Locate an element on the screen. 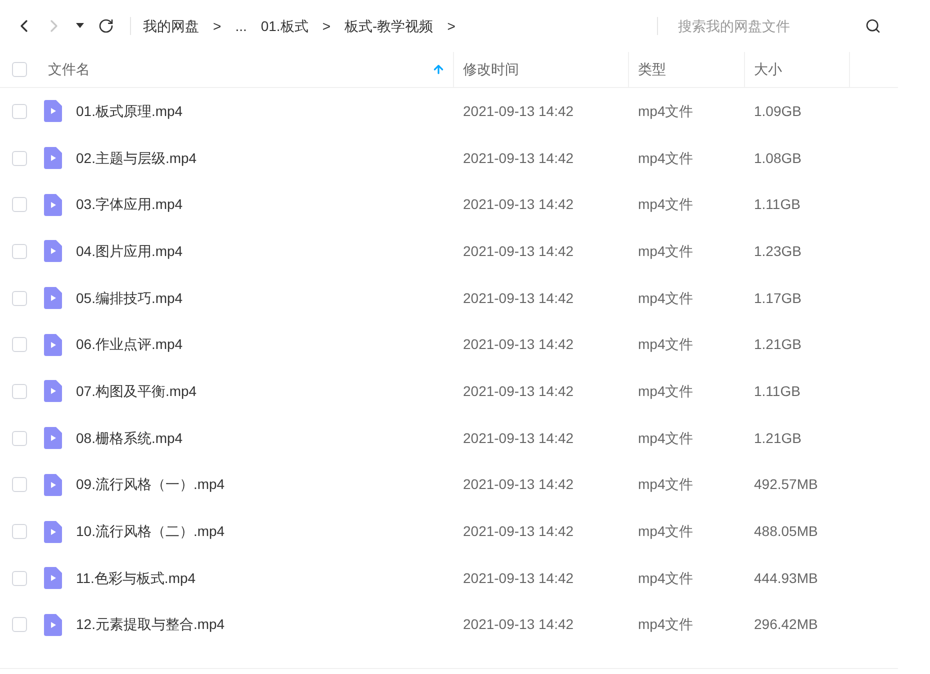  refresh-icon is located at coordinates (106, 26).